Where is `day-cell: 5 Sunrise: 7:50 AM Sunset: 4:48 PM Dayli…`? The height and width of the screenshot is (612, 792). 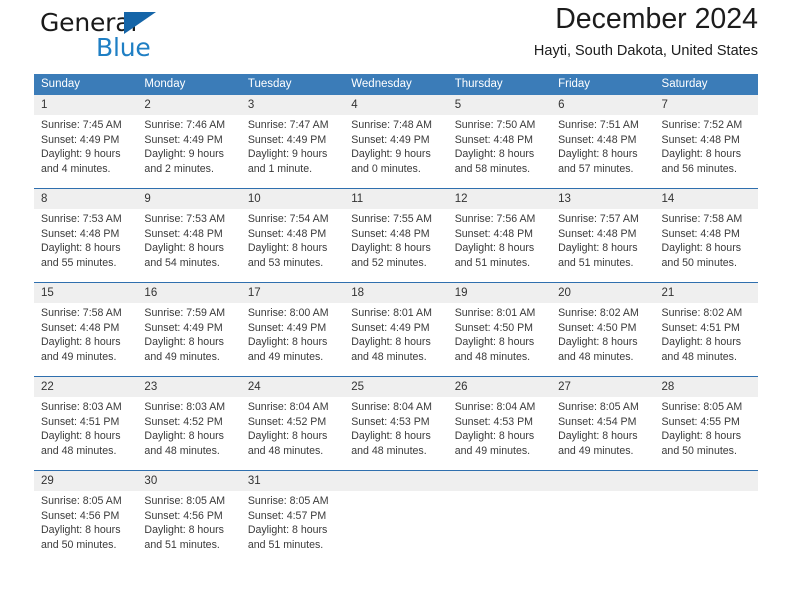 day-cell: 5 Sunrise: 7:50 AM Sunset: 4:48 PM Dayli… is located at coordinates (499, 142).